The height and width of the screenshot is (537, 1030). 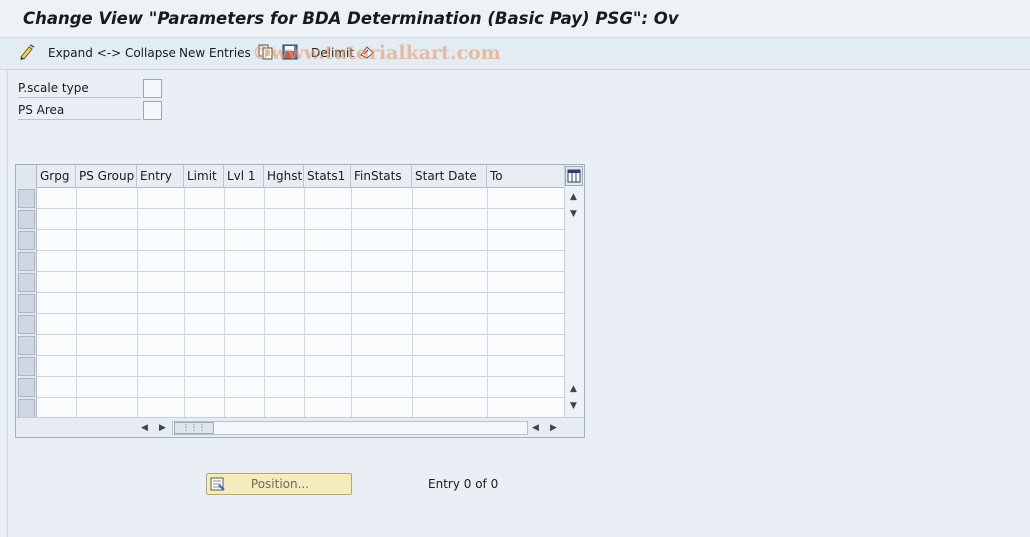 What do you see at coordinates (332, 54) in the screenshot?
I see `delimit-button: Delimit` at bounding box center [332, 54].